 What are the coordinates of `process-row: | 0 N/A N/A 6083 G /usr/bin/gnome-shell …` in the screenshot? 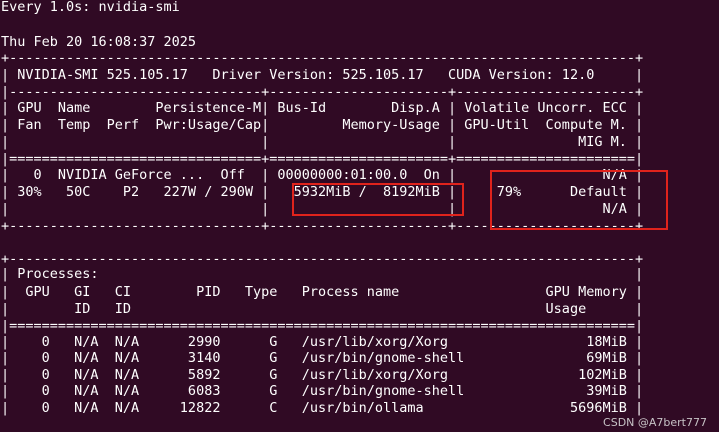 It's located at (322, 391).